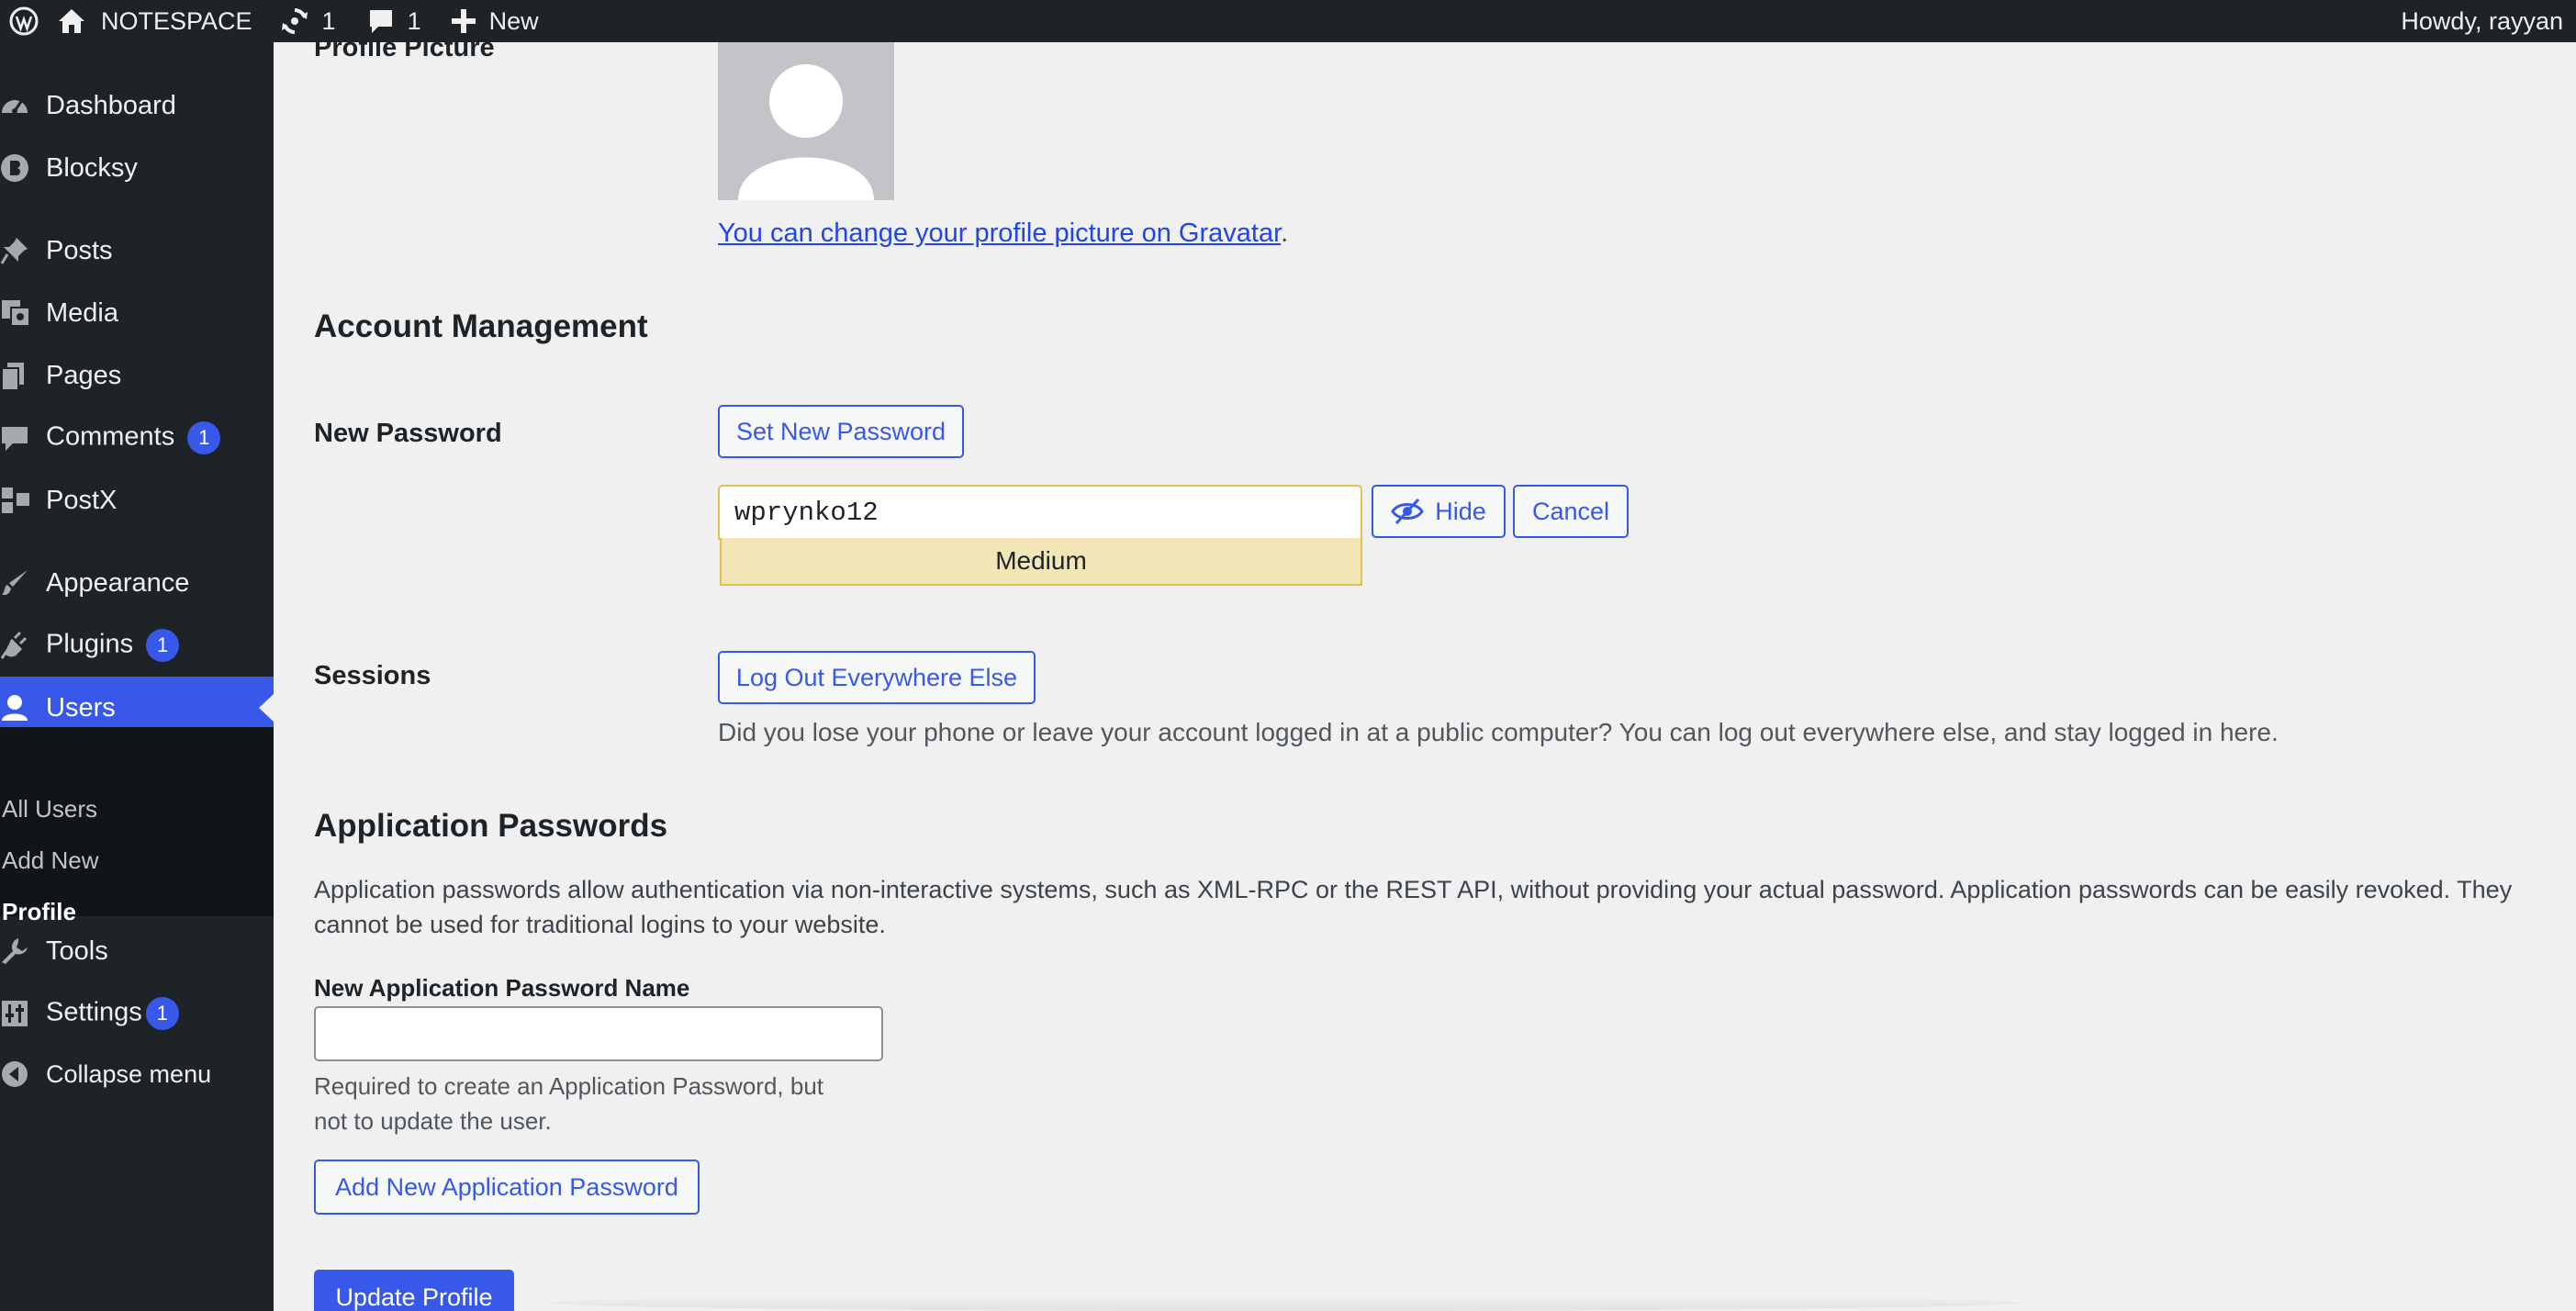  I want to click on hide-label: Hide, so click(1460, 511).